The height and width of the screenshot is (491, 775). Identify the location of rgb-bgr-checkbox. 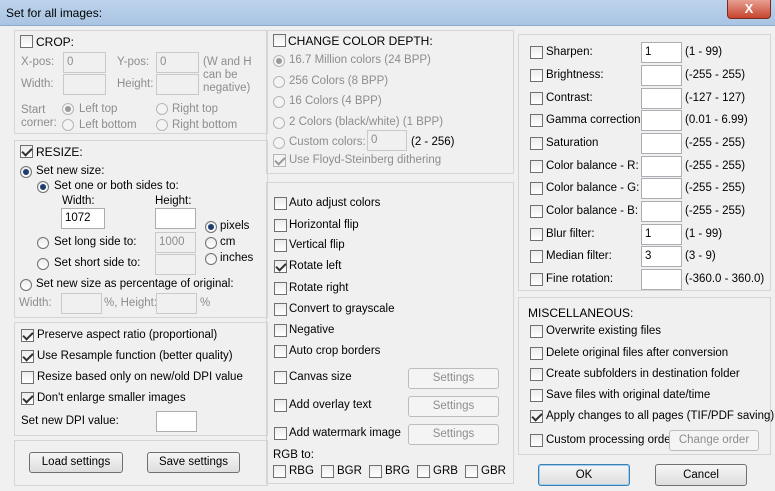
(327, 471).